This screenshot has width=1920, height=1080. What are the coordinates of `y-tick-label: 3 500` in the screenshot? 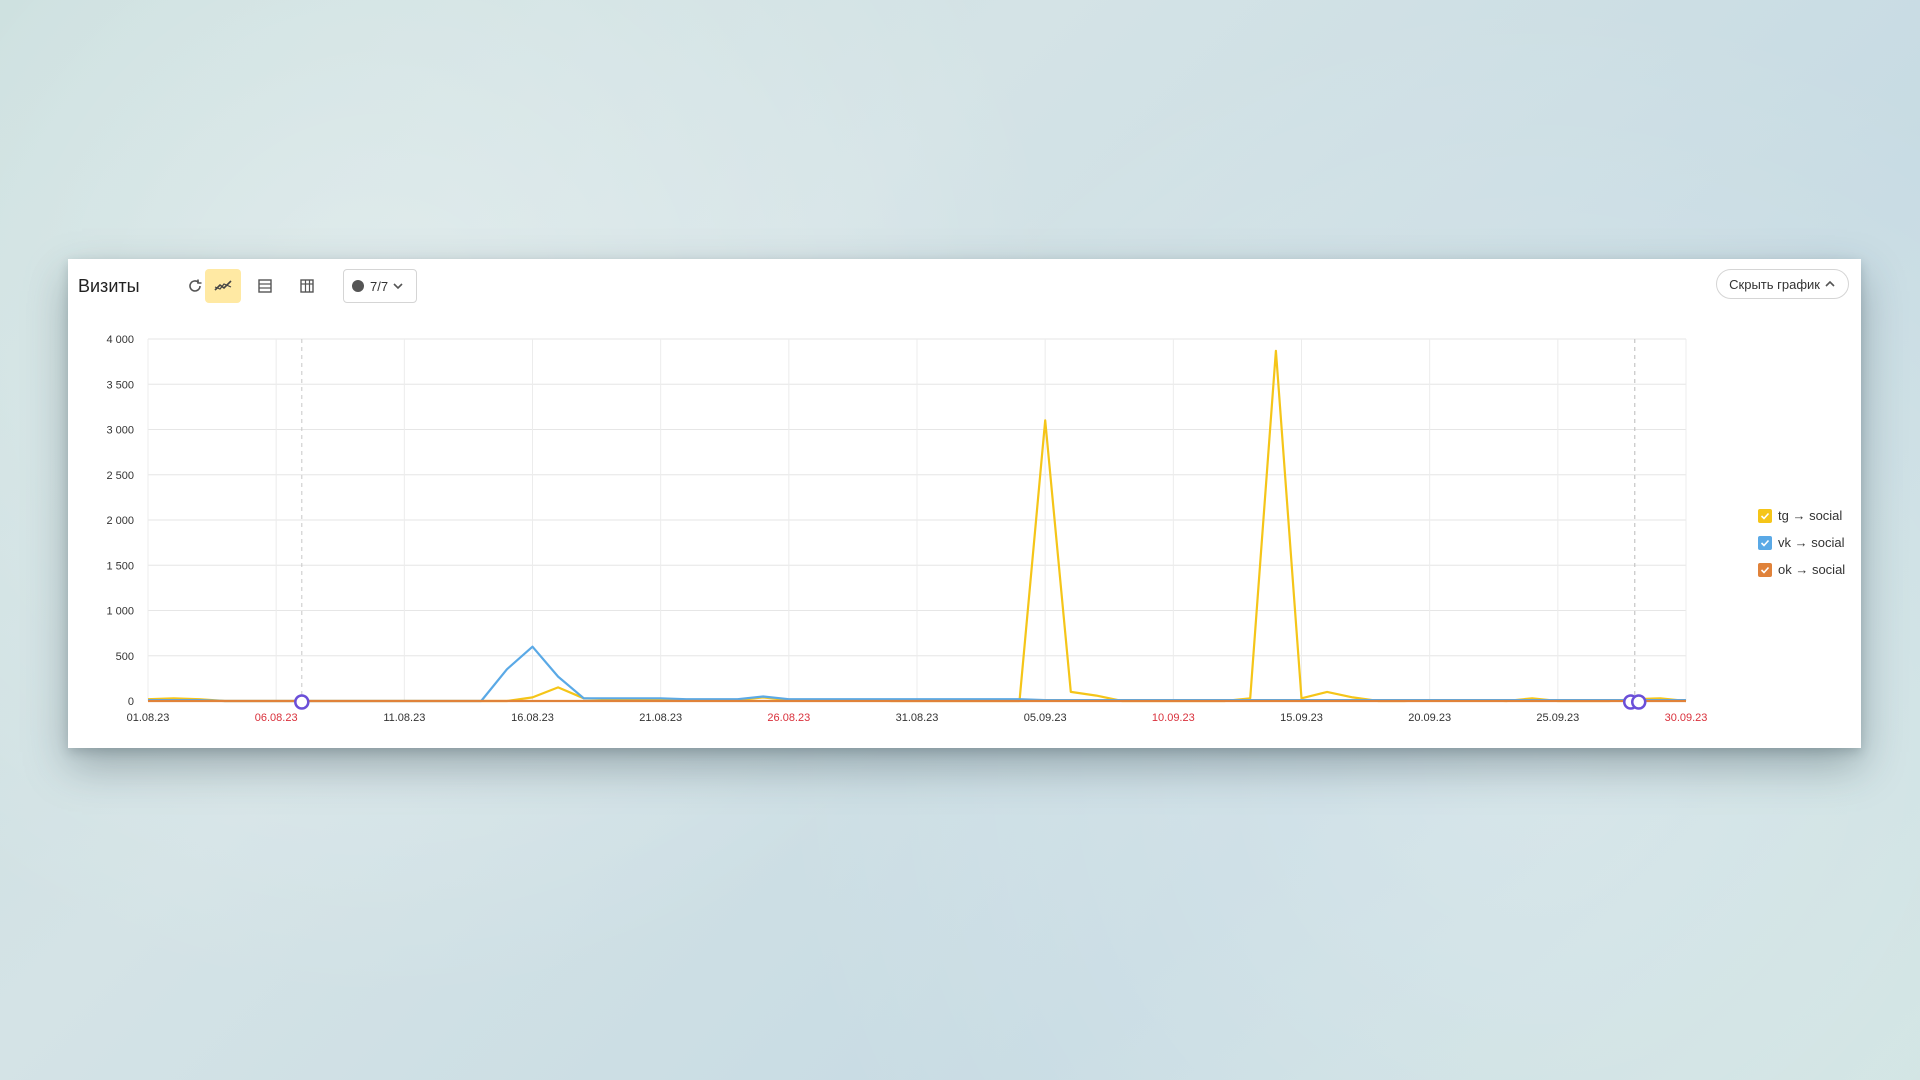 It's located at (120, 385).